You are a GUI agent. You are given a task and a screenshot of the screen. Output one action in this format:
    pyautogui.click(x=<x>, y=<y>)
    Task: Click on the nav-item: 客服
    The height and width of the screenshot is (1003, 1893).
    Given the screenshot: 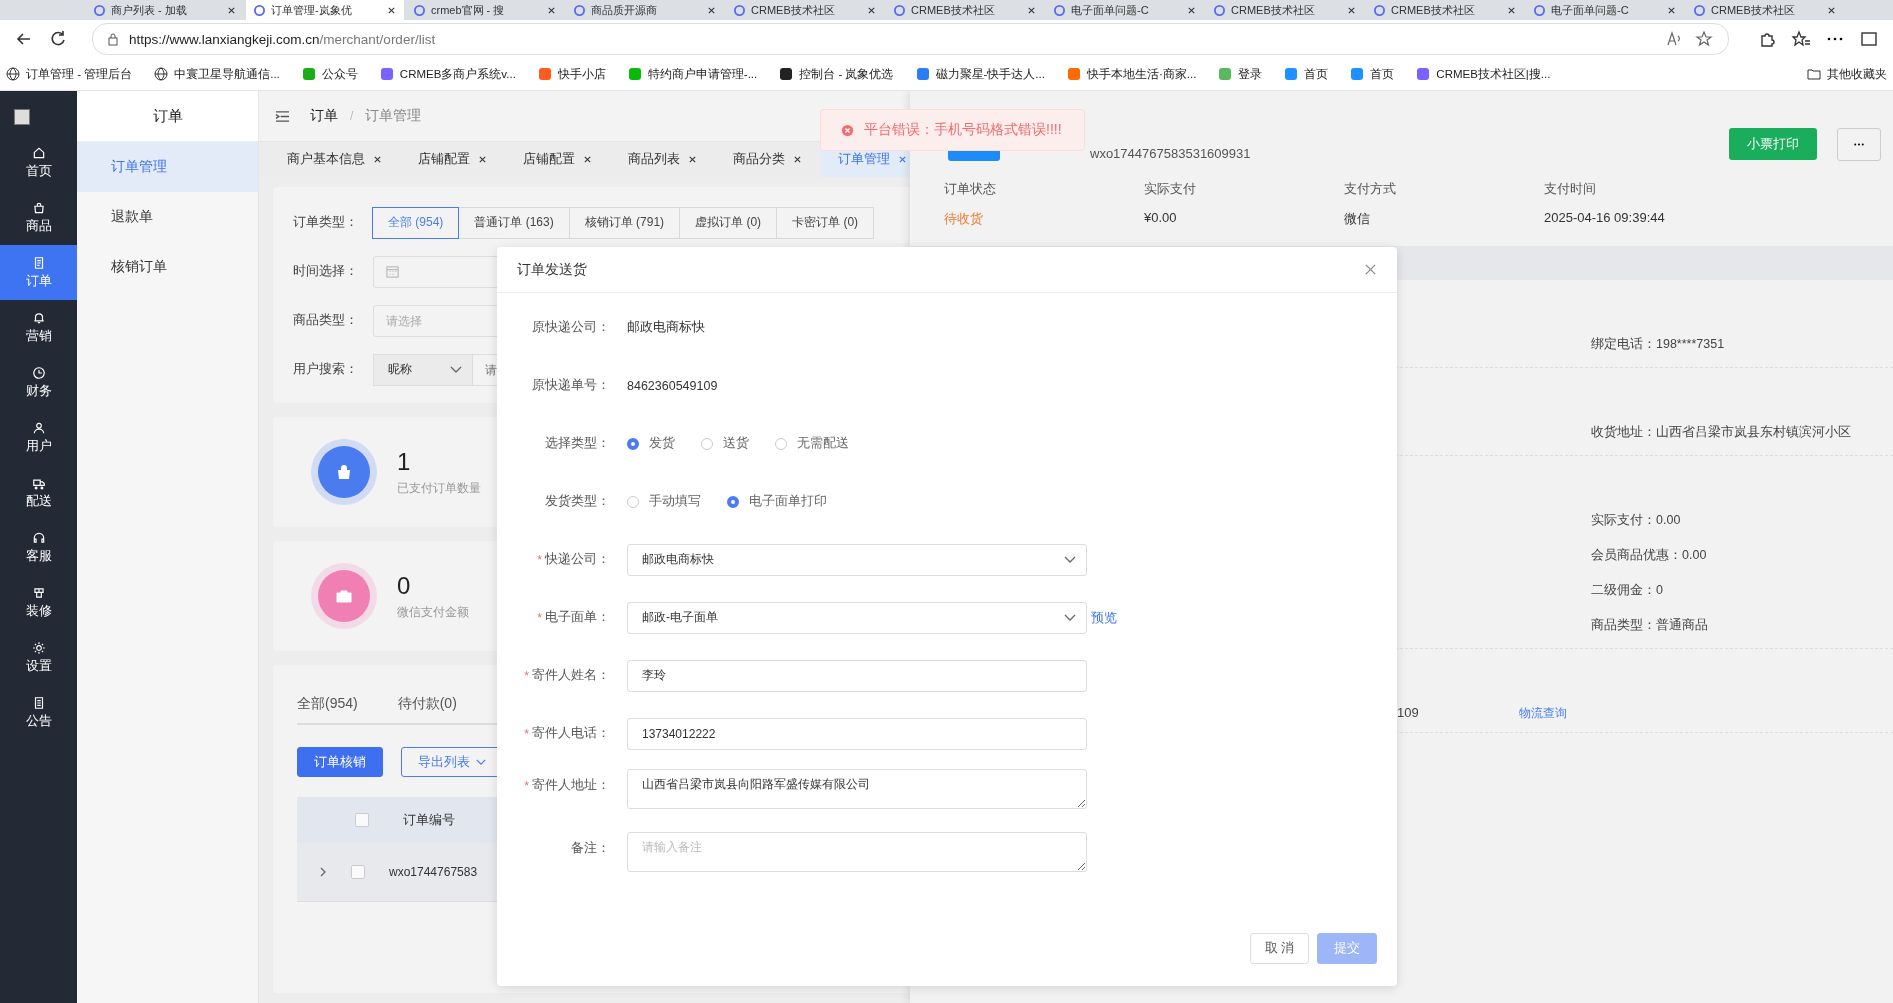 What is the action you would take?
    pyautogui.click(x=38, y=547)
    